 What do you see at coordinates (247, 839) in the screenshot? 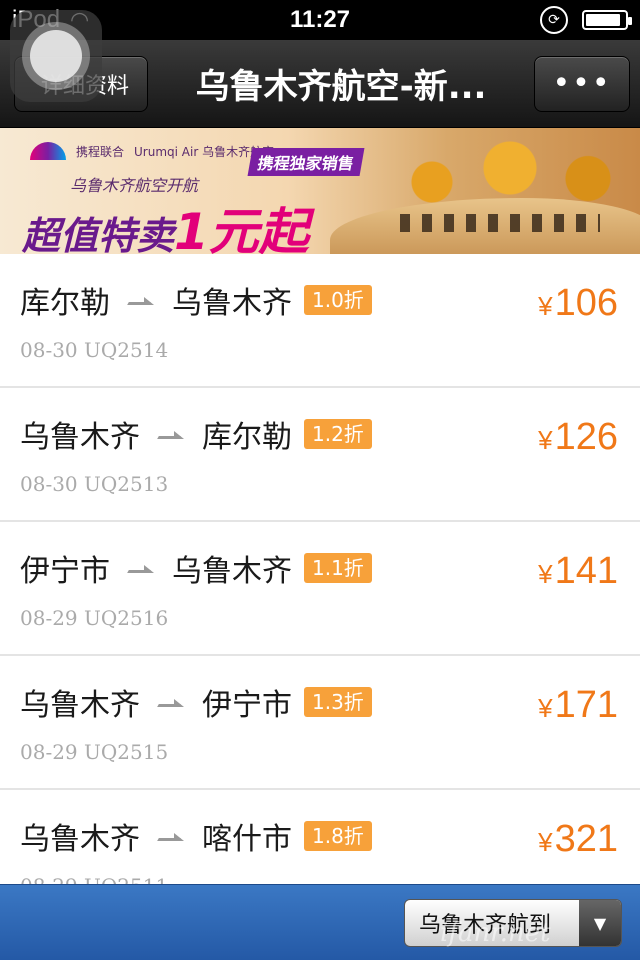
I see `destination-city: 喀什市` at bounding box center [247, 839].